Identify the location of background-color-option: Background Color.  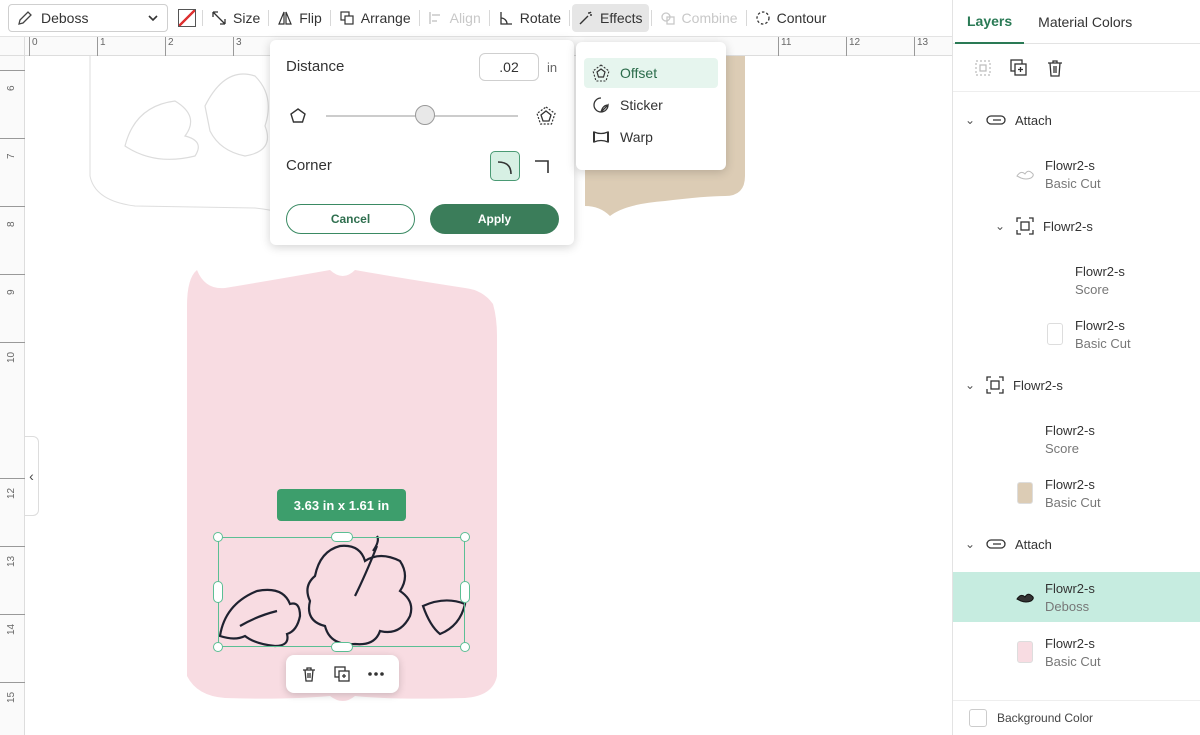
(1076, 717).